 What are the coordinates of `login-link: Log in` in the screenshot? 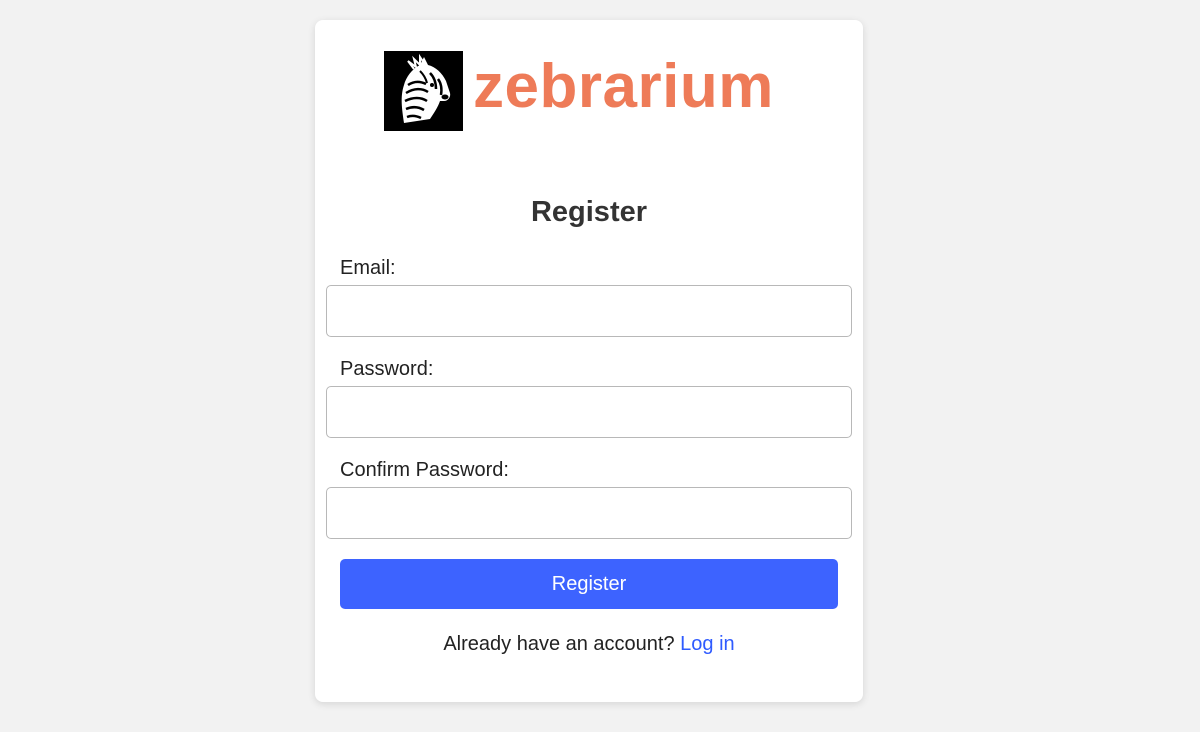 It's located at (707, 644).